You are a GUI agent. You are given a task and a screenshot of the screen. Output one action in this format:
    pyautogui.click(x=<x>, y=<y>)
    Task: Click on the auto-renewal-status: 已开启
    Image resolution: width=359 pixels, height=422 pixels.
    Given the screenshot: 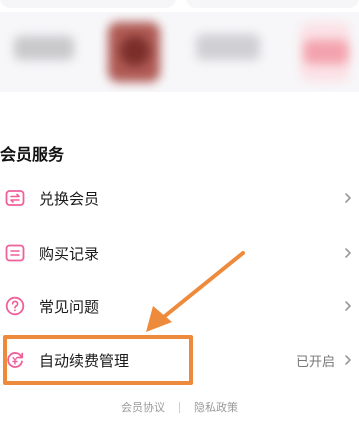 What is the action you would take?
    pyautogui.click(x=315, y=362)
    